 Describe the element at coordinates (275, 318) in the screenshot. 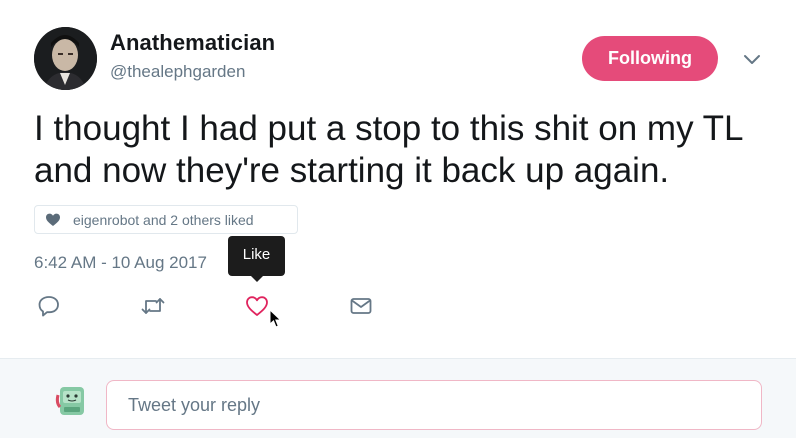

I see `mouse-cursor-icon` at that location.